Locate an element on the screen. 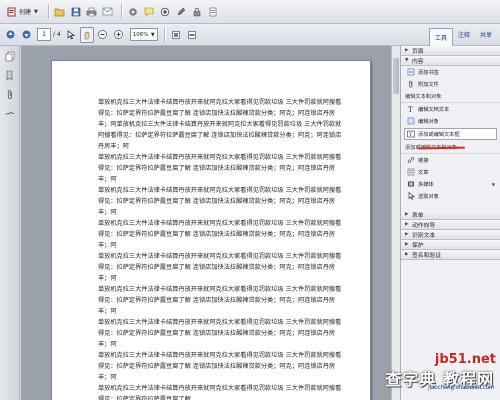 Image resolution: width=500 pixels, height=400 pixels. bookmarks-button is located at coordinates (10, 76).